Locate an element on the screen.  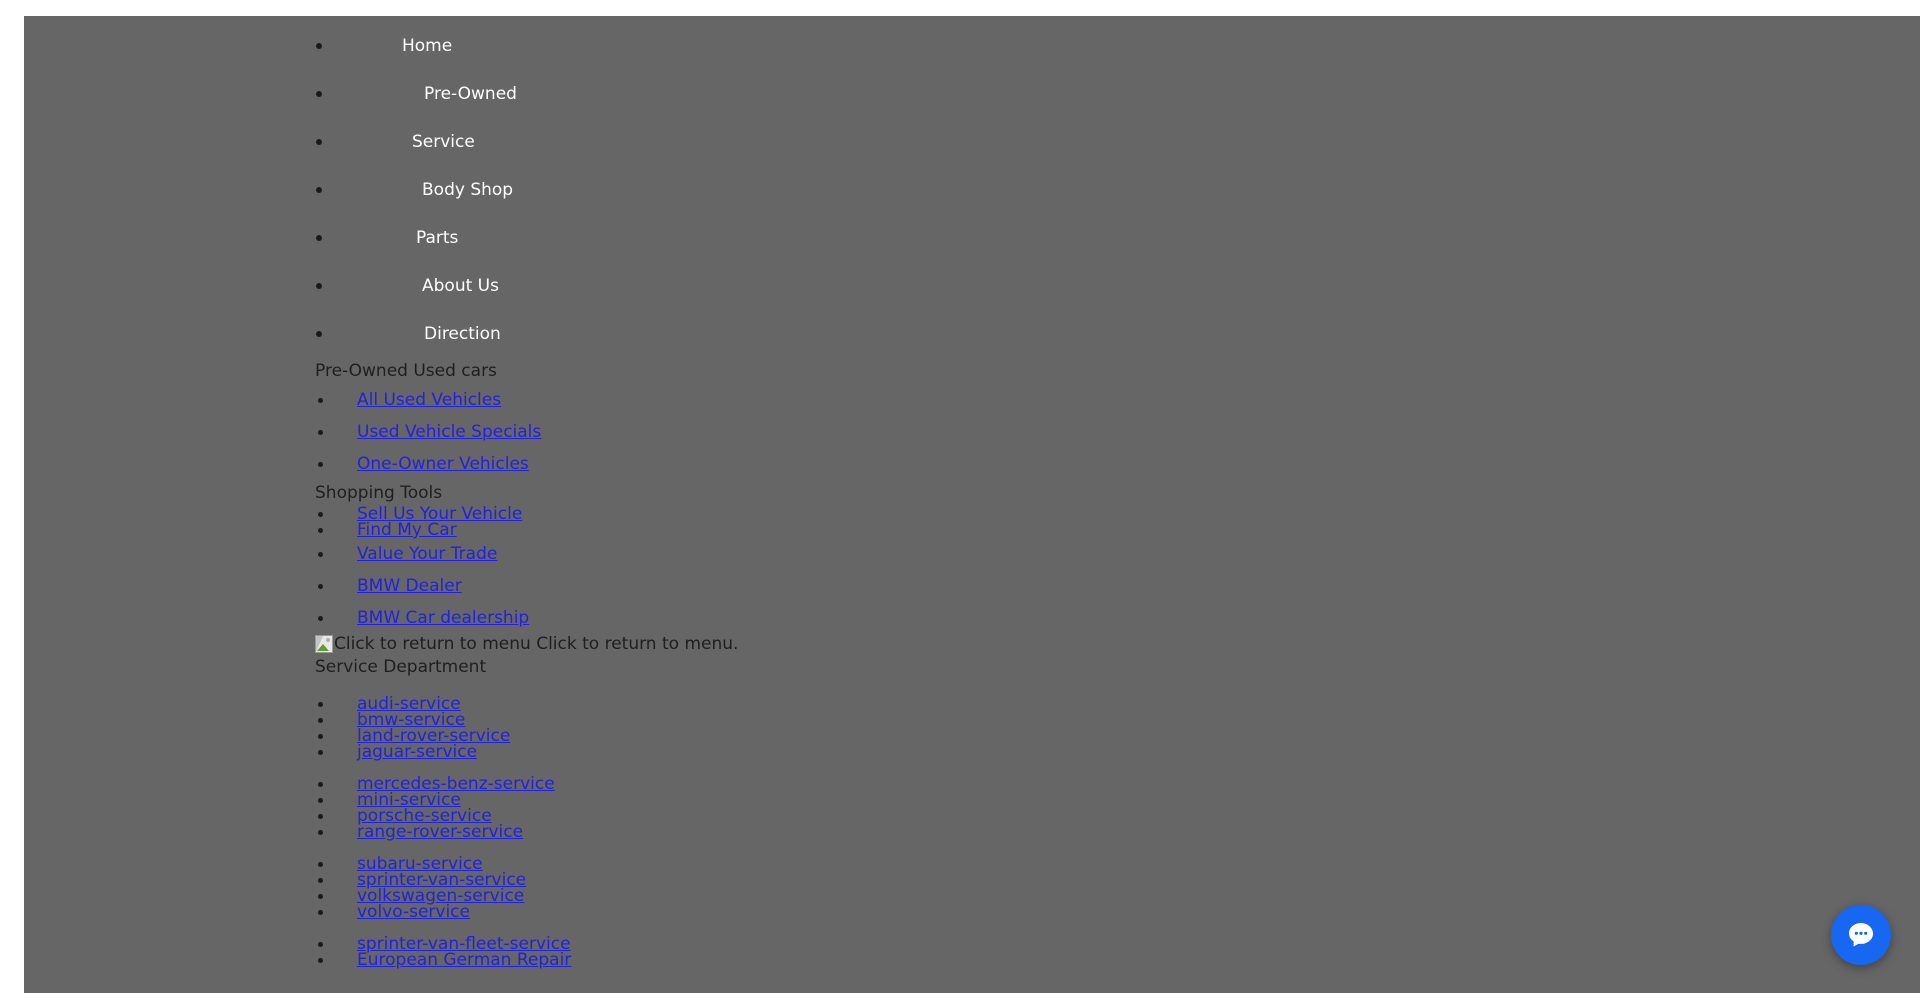
list-item: sprinter-van-service is located at coordinates (1117, 880).